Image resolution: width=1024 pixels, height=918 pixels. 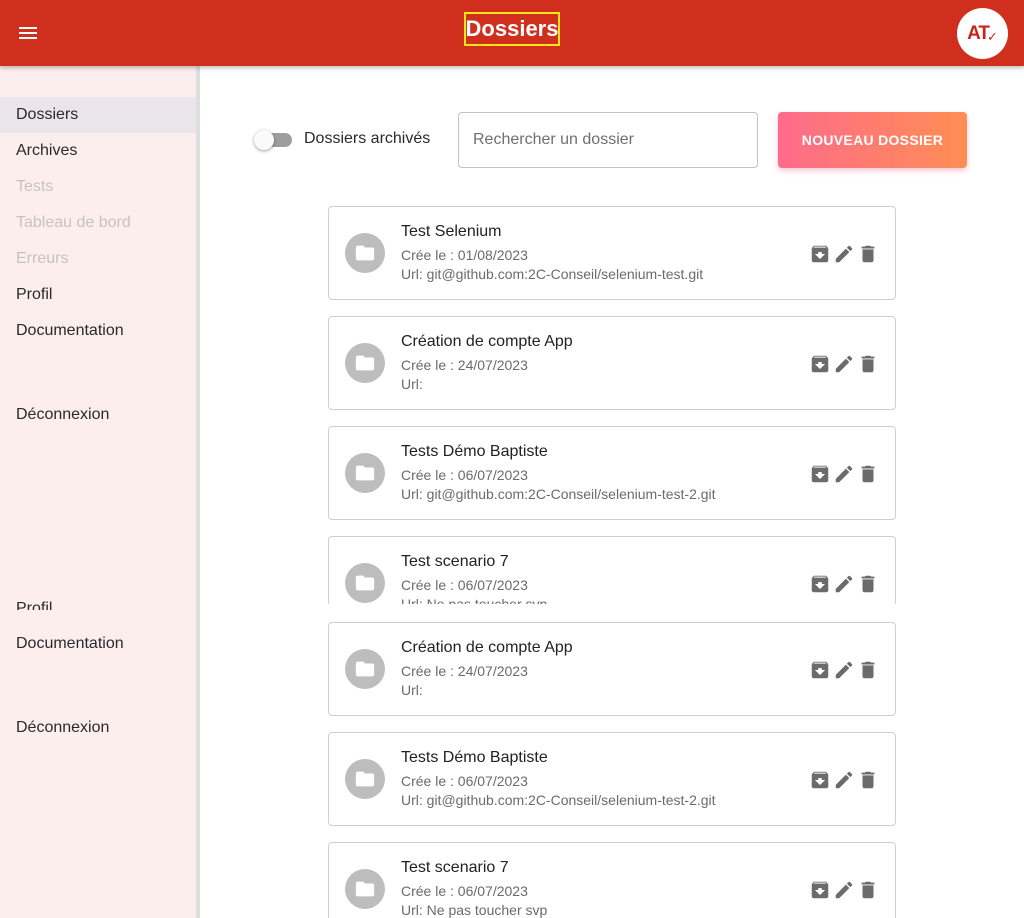 What do you see at coordinates (608, 140) in the screenshot?
I see `search-input` at bounding box center [608, 140].